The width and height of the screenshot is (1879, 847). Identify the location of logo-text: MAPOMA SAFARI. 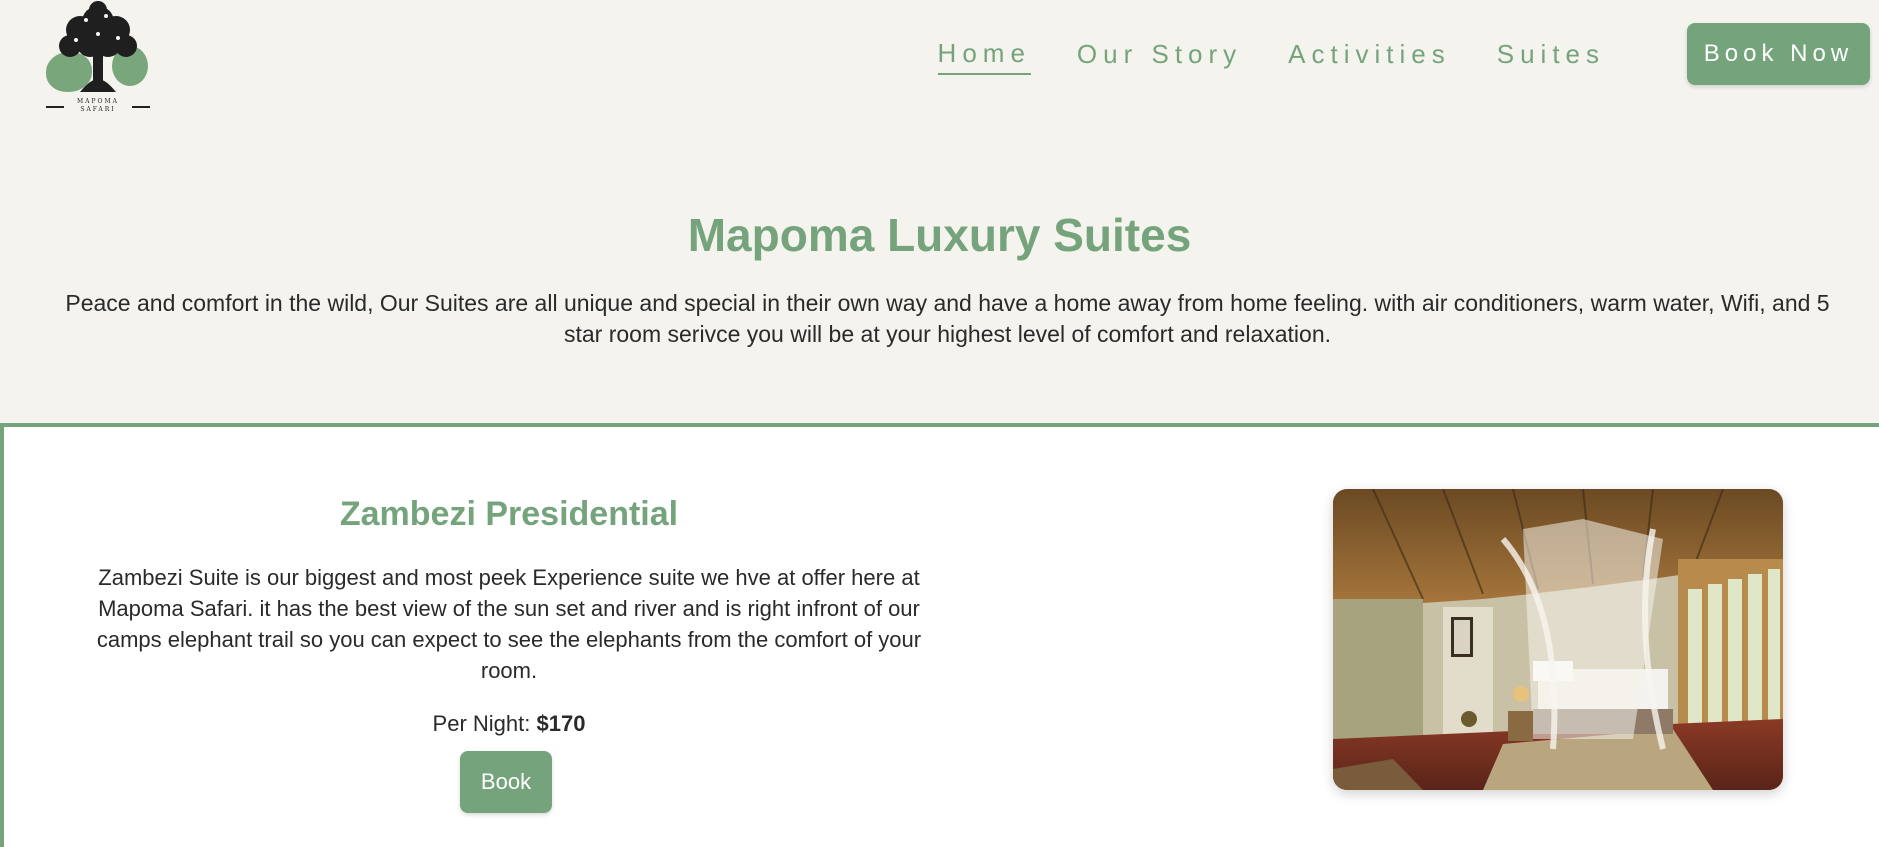
(98, 106).